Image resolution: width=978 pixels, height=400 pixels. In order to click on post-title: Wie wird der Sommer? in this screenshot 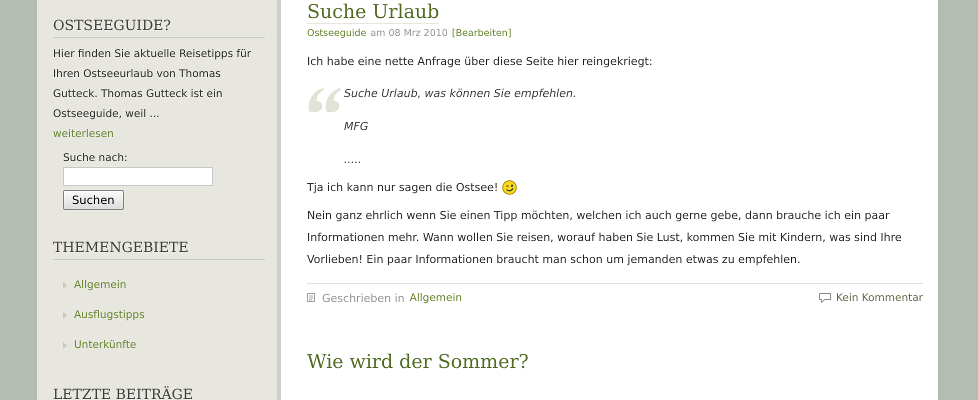, I will do `click(615, 361)`.